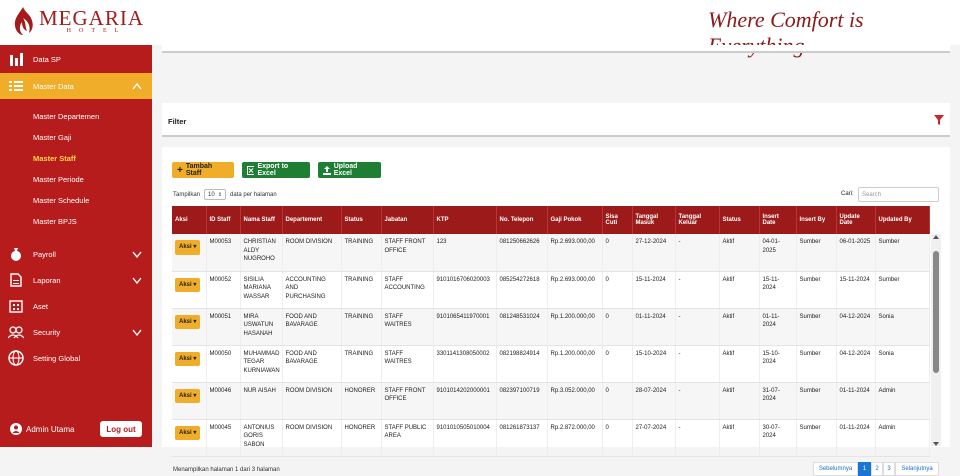 The image size is (960, 476). What do you see at coordinates (835, 469) in the screenshot?
I see `pagination-prev: Sebelumnya` at bounding box center [835, 469].